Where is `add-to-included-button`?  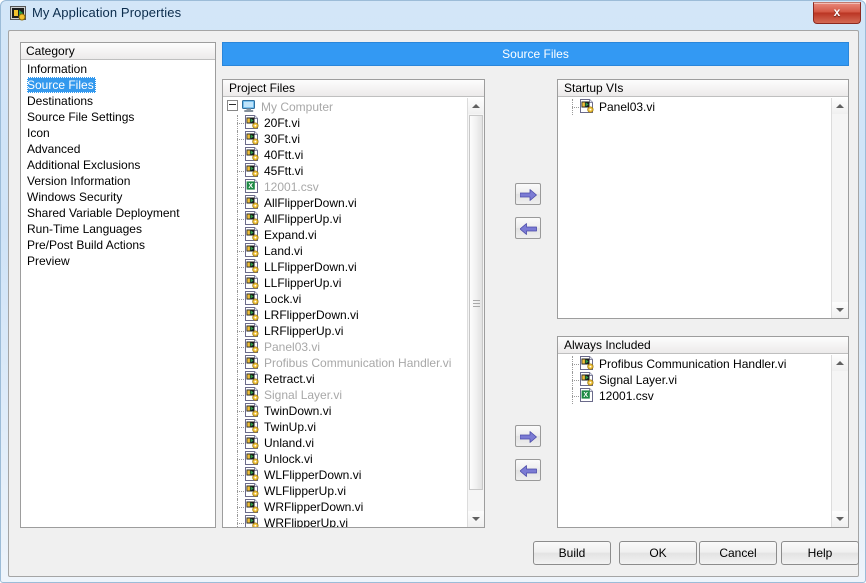
add-to-included-button is located at coordinates (528, 436).